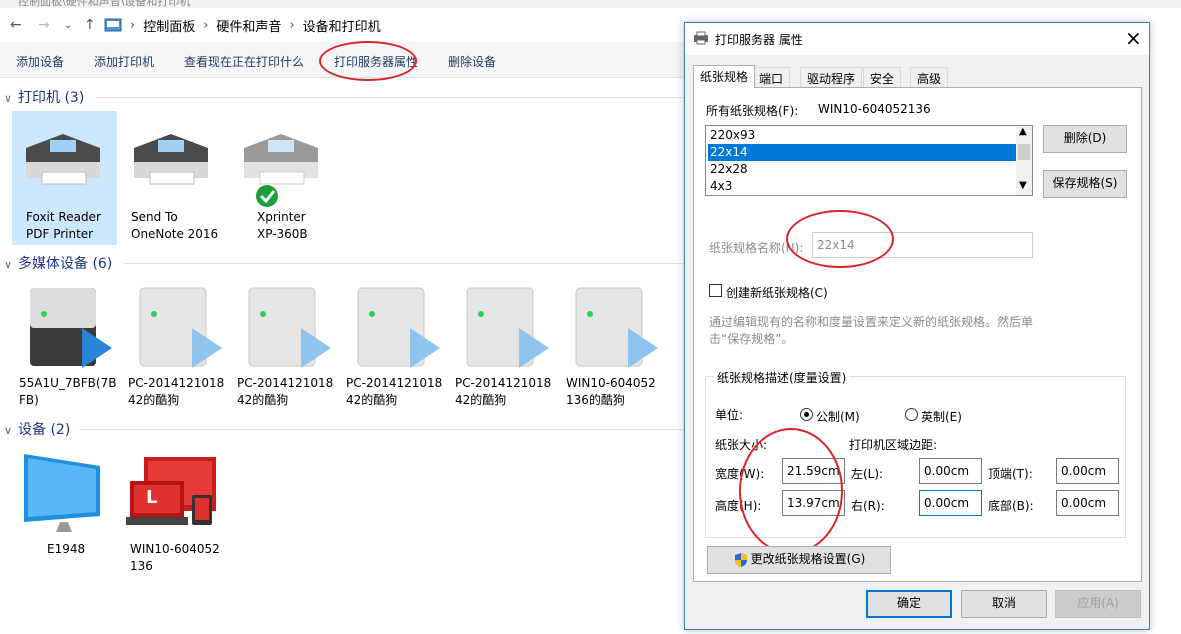 The image size is (1181, 634). What do you see at coordinates (1085, 184) in the screenshot?
I see `save-form-button: 保存规格(S)` at bounding box center [1085, 184].